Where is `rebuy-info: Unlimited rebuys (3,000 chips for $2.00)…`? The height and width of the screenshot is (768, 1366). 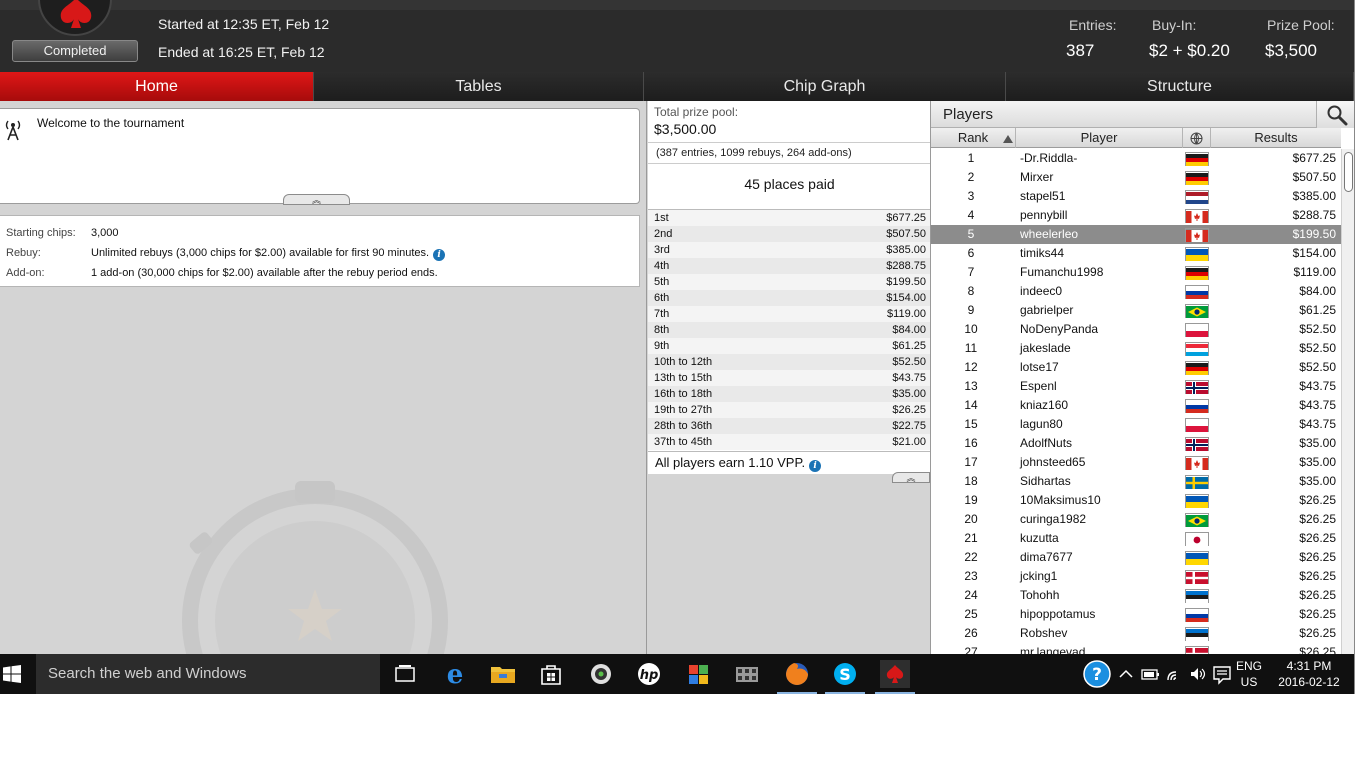 rebuy-info: Unlimited rebuys (3,000 chips for $2.00)… is located at coordinates (268, 254).